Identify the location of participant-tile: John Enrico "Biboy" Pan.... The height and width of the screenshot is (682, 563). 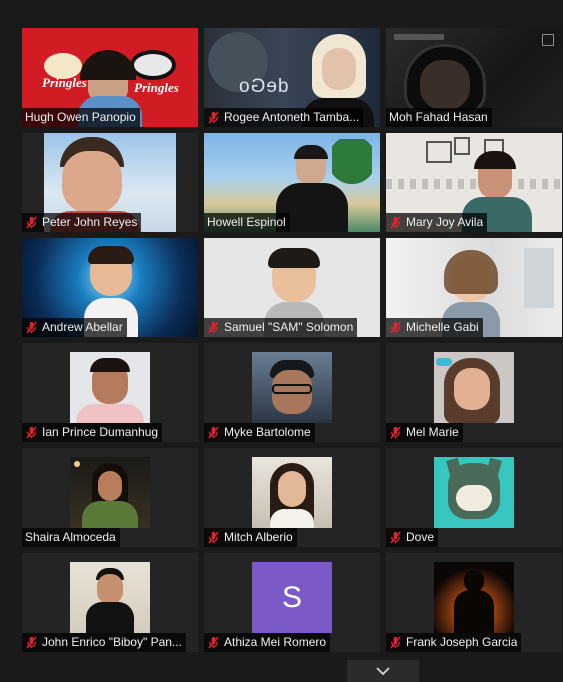
(110, 602).